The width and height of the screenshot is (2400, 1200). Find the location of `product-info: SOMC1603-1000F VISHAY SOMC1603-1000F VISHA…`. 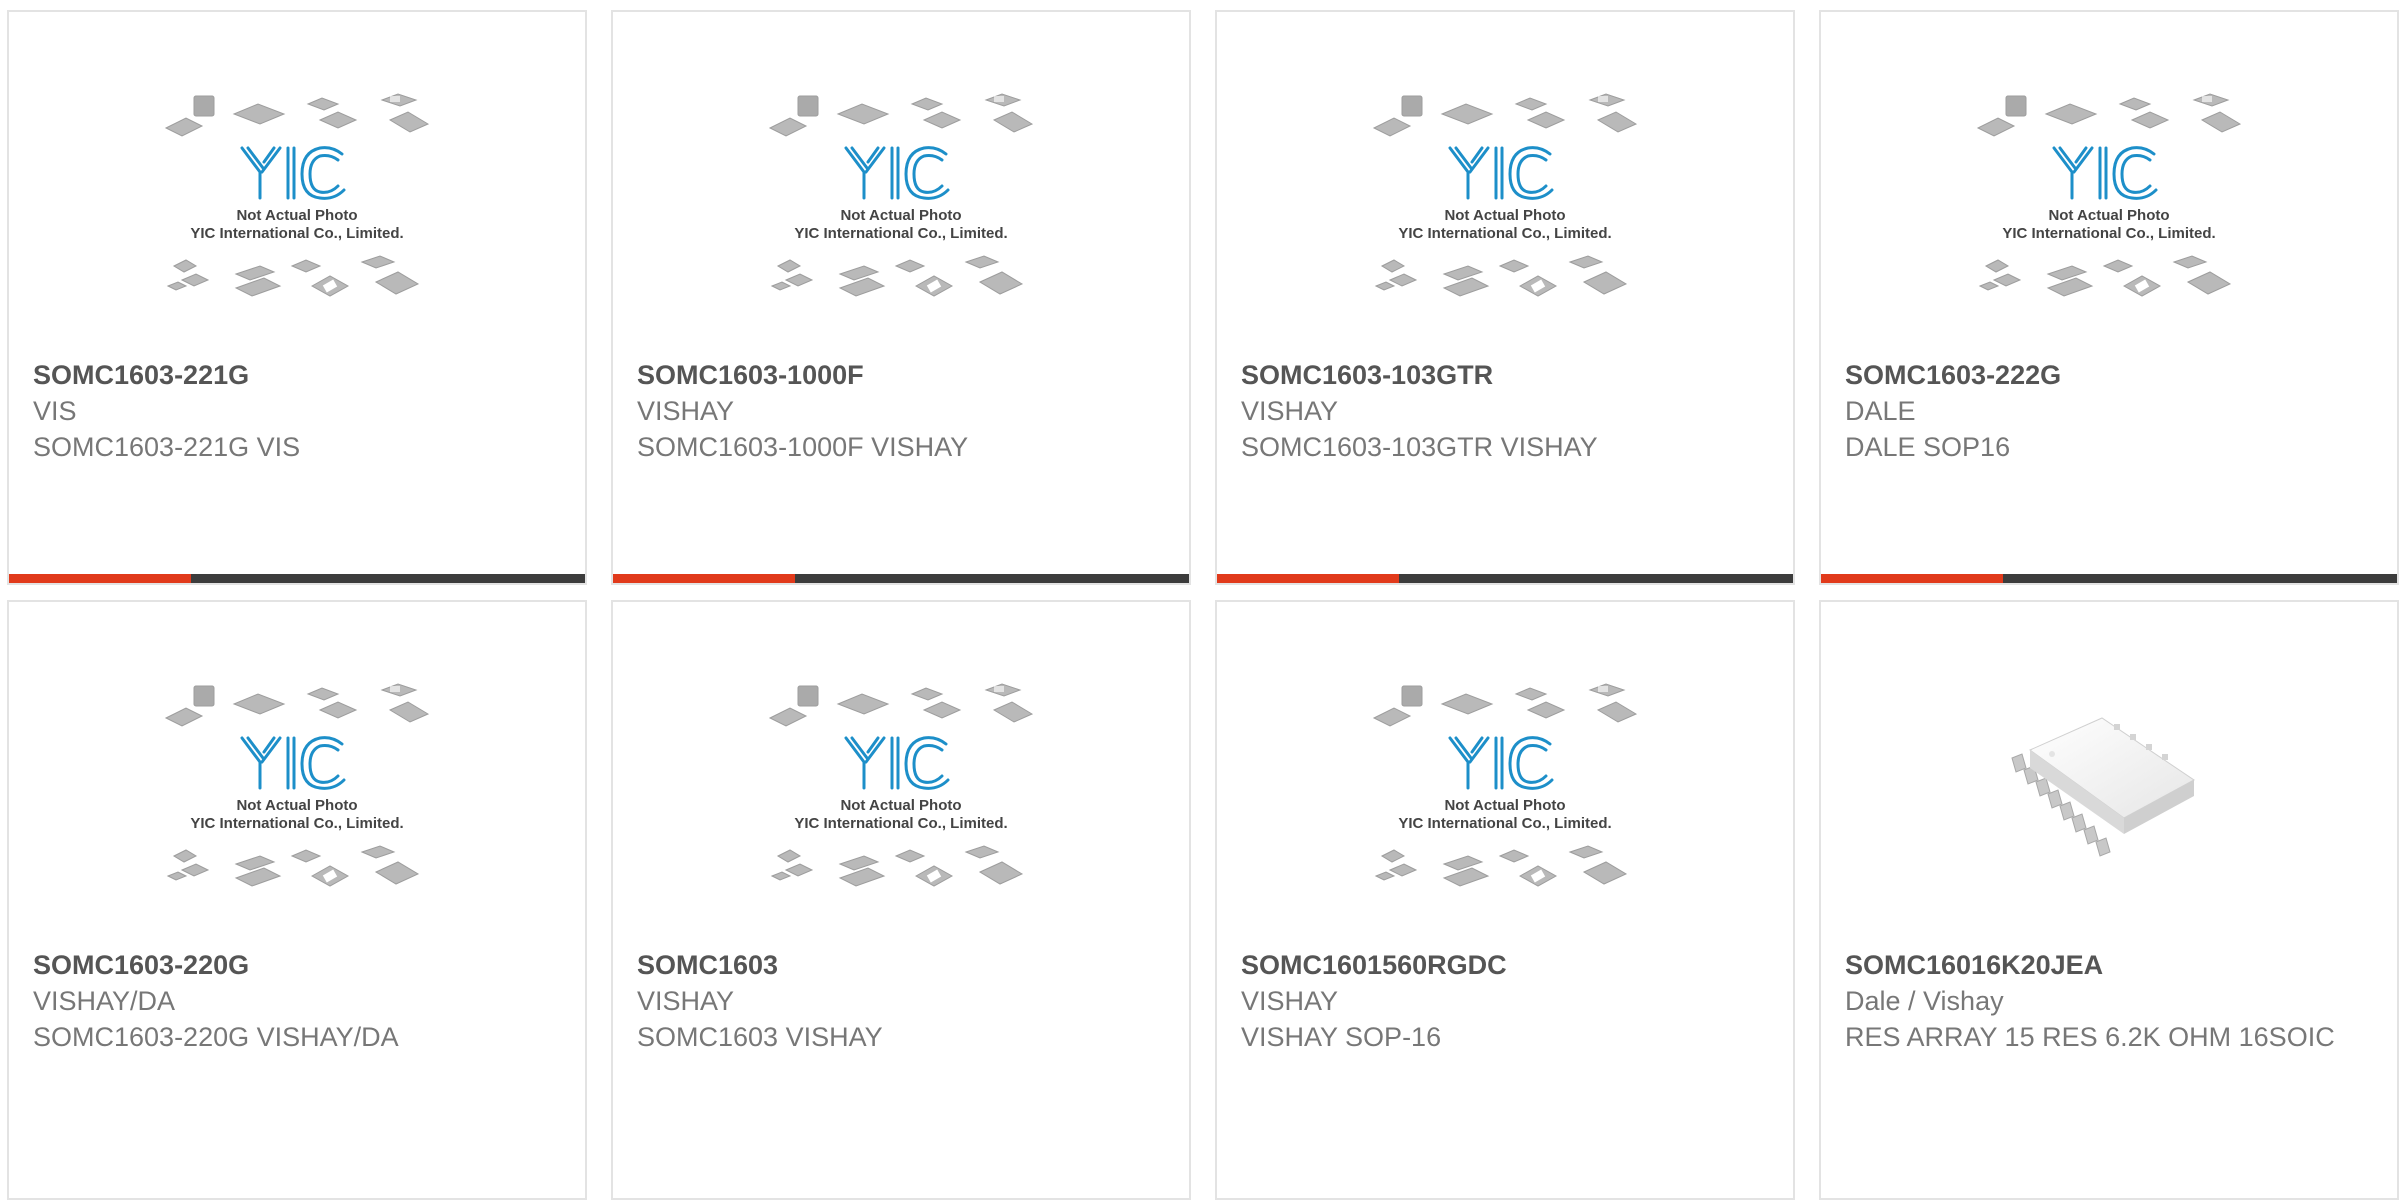

product-info: SOMC1603-1000F VISHAY SOMC1603-1000F VISHA… is located at coordinates (901, 411).